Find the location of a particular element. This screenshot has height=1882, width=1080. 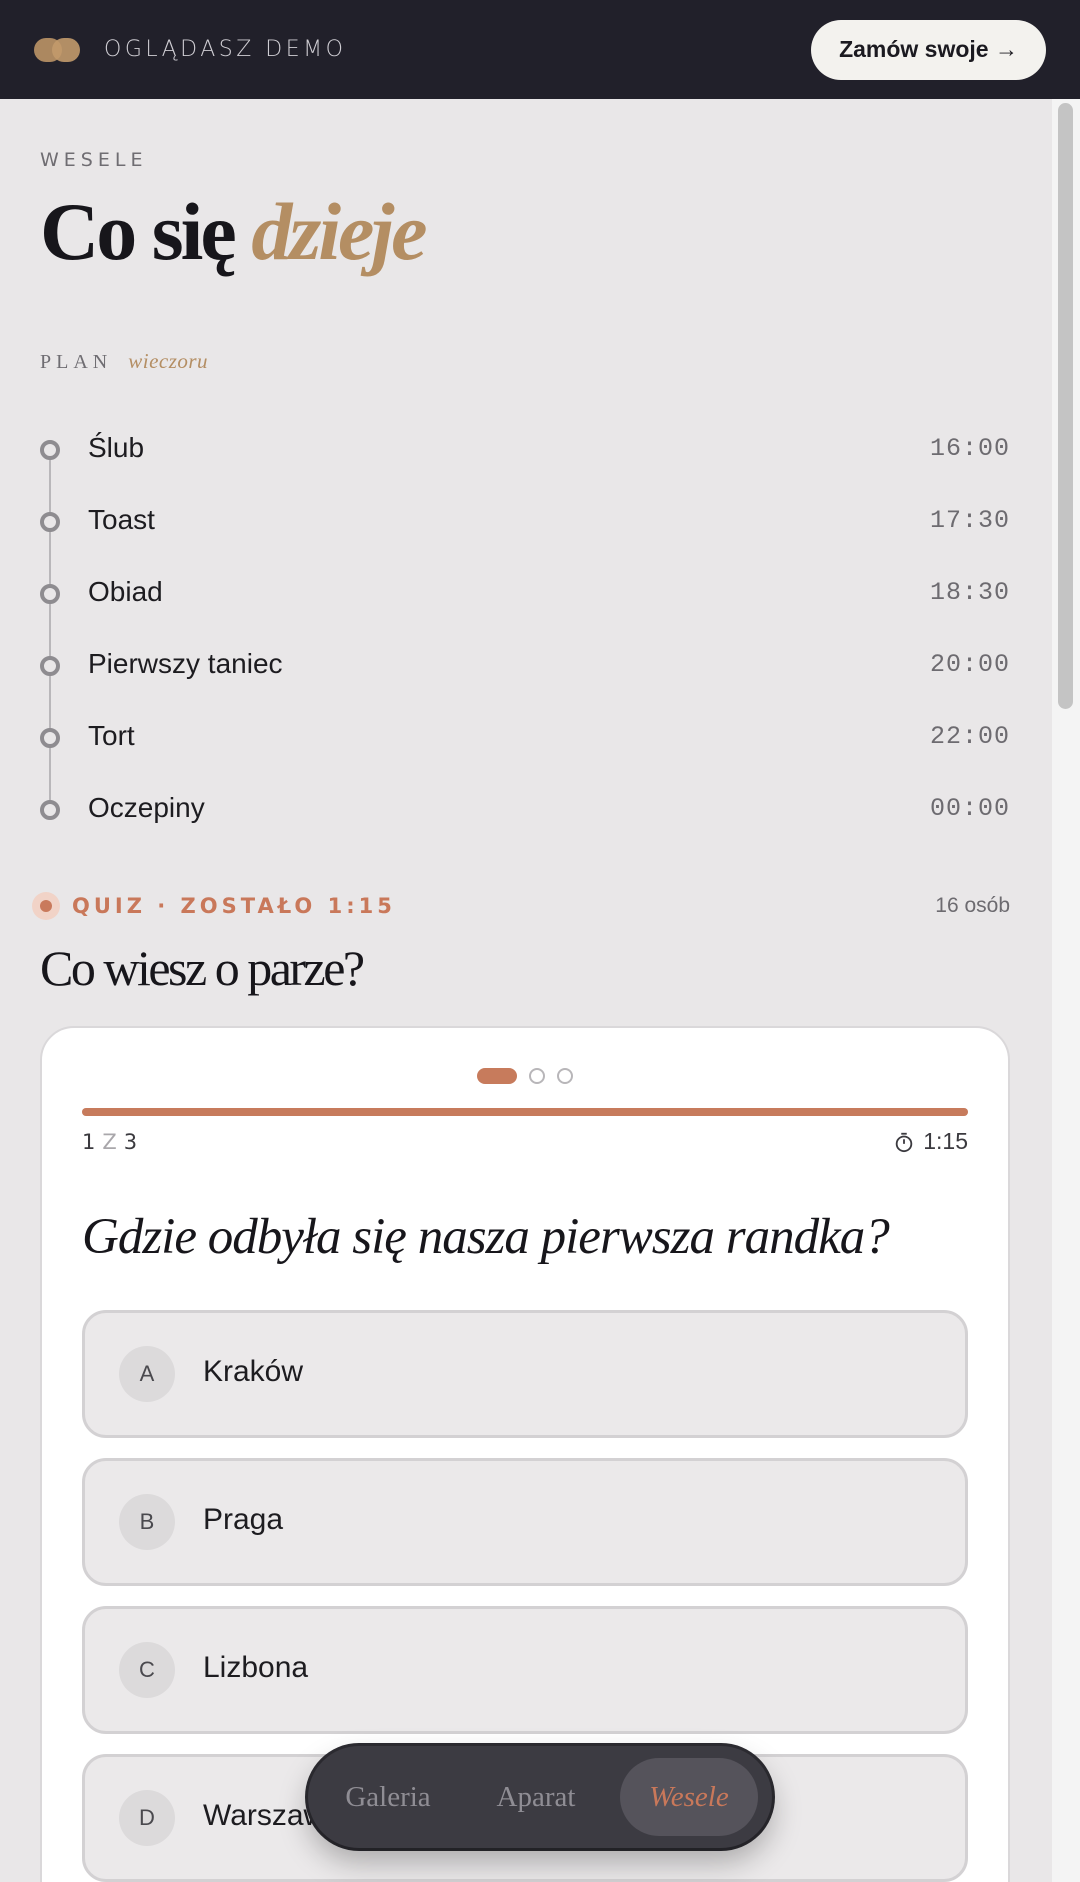

question-counter: 1Z3 is located at coordinates (111, 1142).